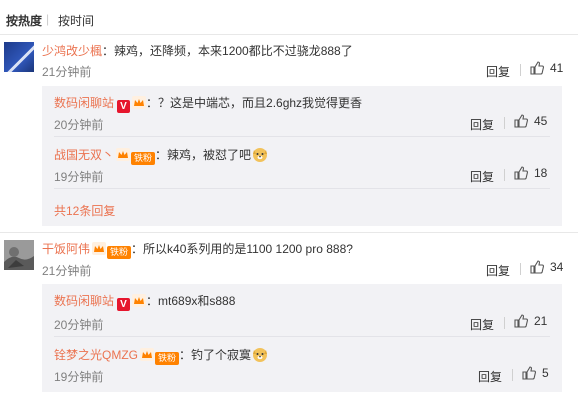 The width and height of the screenshot is (578, 400). What do you see at coordinates (546, 267) in the screenshot?
I see `like-button: 34` at bounding box center [546, 267].